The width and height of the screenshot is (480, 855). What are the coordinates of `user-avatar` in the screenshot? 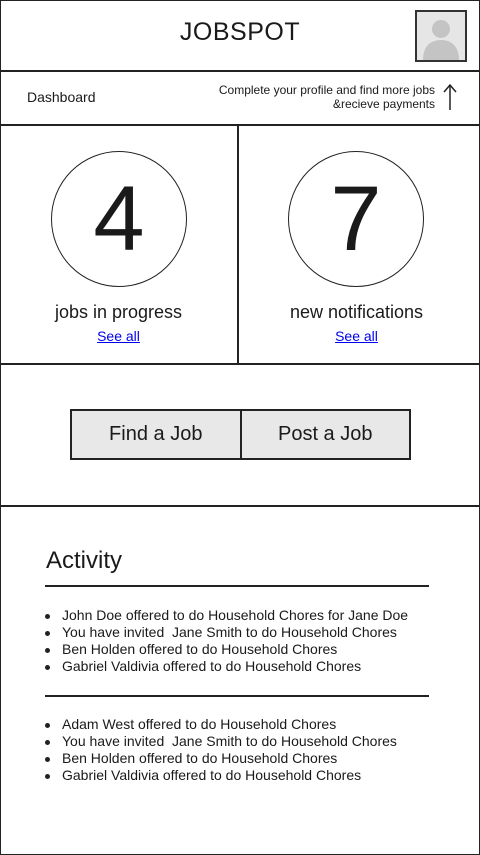 It's located at (441, 36).